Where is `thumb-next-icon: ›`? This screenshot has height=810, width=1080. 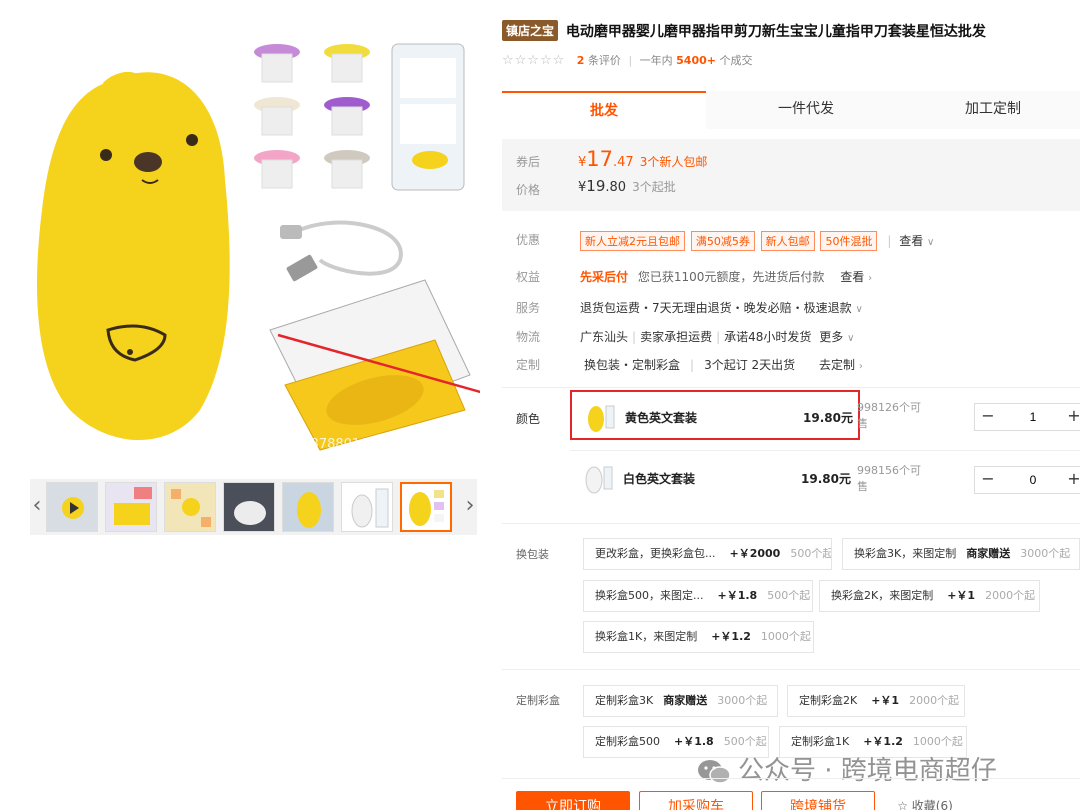 thumb-next-icon: › is located at coordinates (470, 507).